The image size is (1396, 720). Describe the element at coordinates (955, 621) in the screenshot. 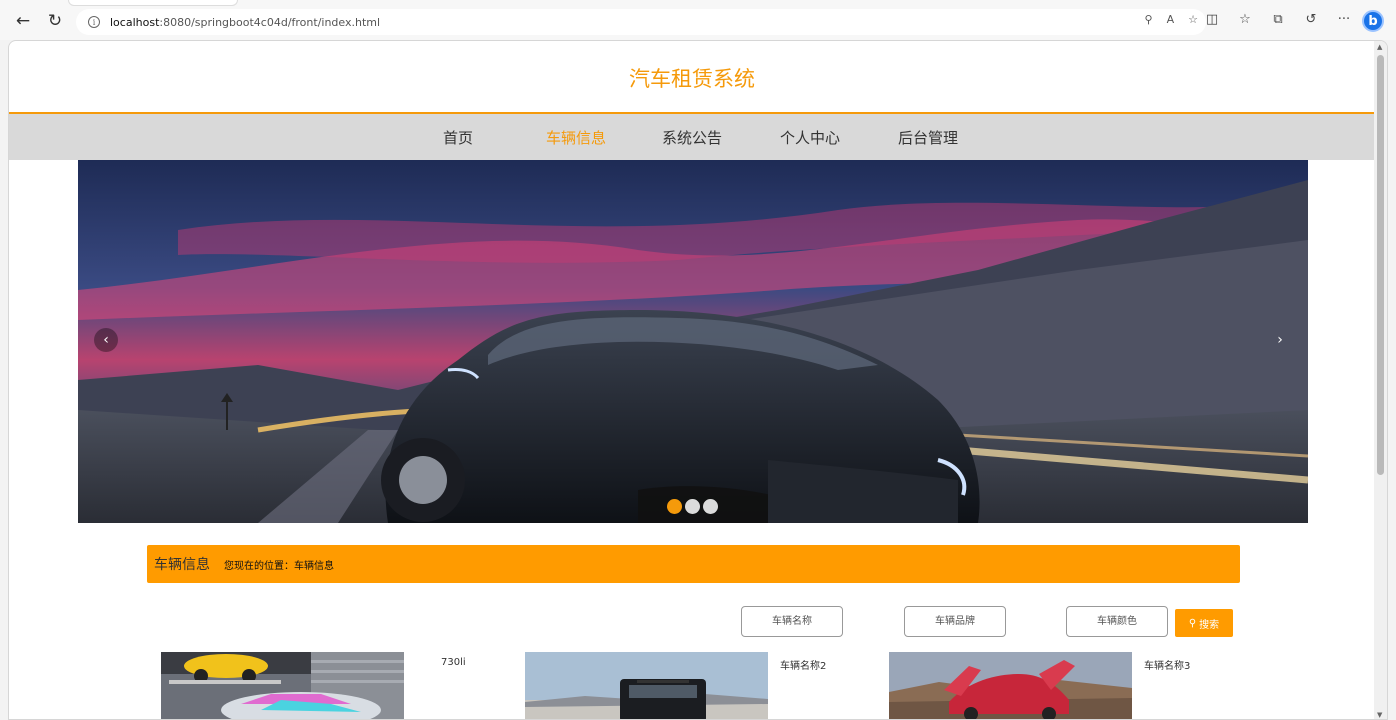

I see `vehicle-brand-input` at that location.